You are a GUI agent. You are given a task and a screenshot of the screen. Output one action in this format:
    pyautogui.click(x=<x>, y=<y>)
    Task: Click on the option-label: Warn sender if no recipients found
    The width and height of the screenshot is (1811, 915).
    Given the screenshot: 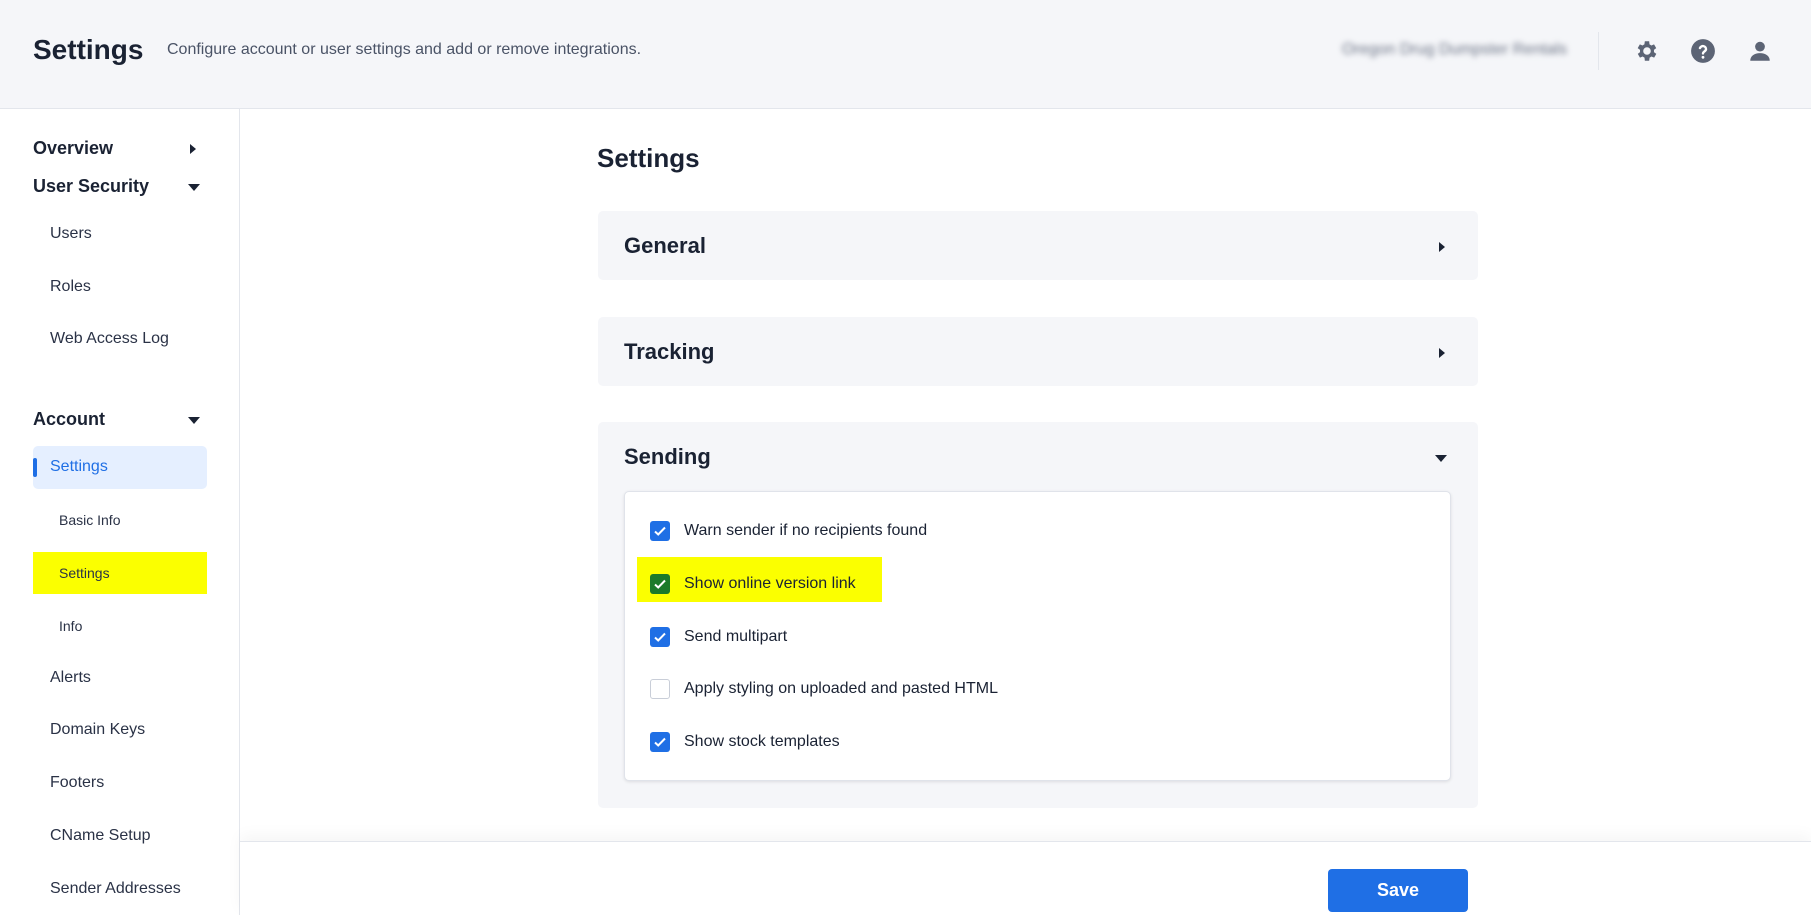 What is the action you would take?
    pyautogui.click(x=806, y=530)
    